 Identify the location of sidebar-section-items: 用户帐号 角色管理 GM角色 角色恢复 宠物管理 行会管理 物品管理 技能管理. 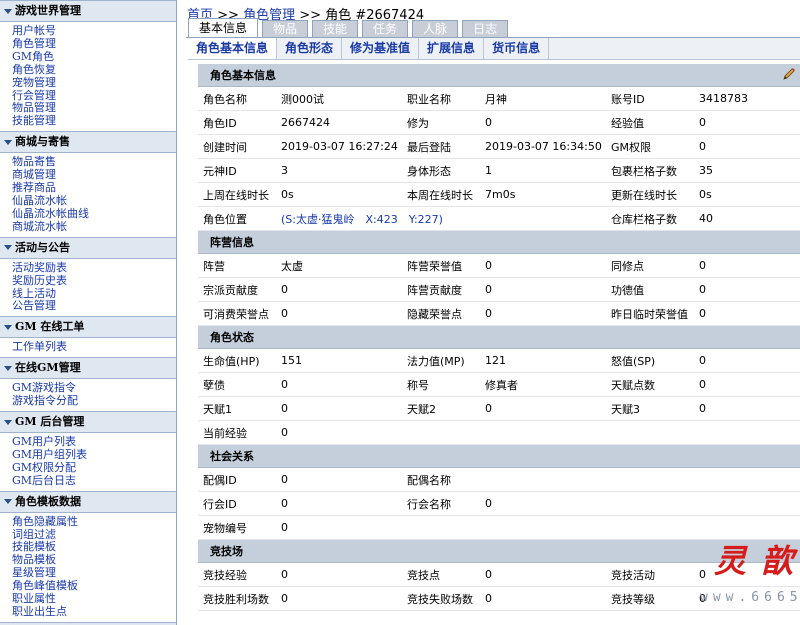
(88, 76).